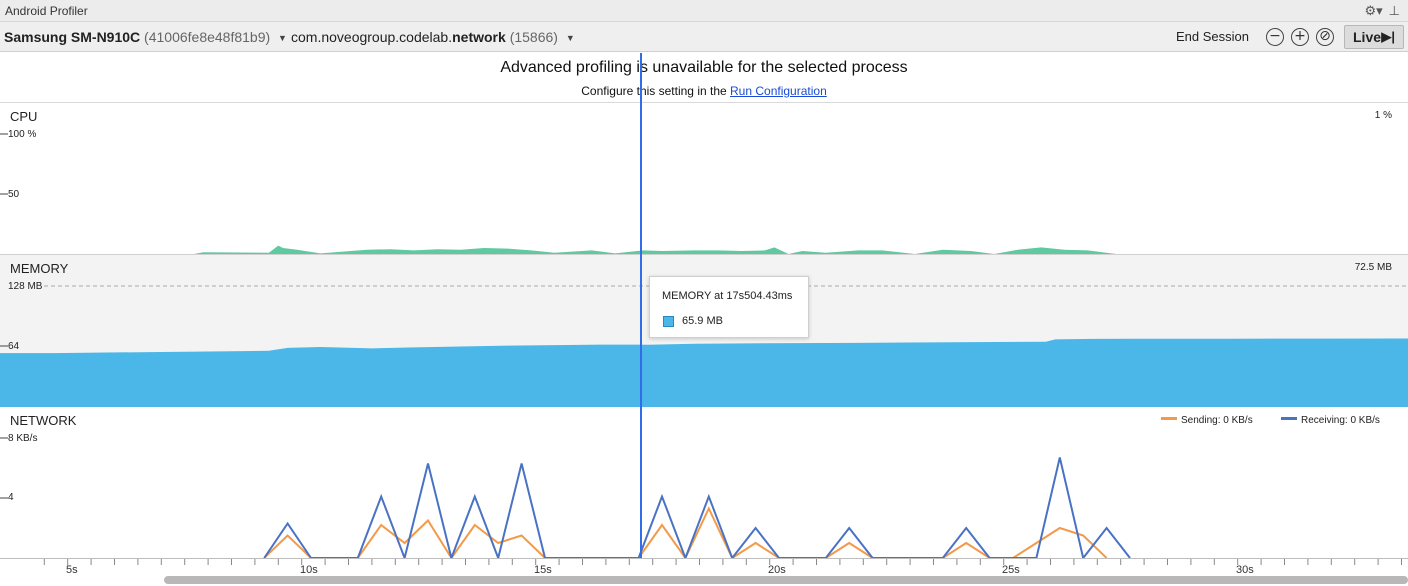 This screenshot has width=1408, height=586. What do you see at coordinates (655, 249) in the screenshot?
I see `cpu-series-area` at bounding box center [655, 249].